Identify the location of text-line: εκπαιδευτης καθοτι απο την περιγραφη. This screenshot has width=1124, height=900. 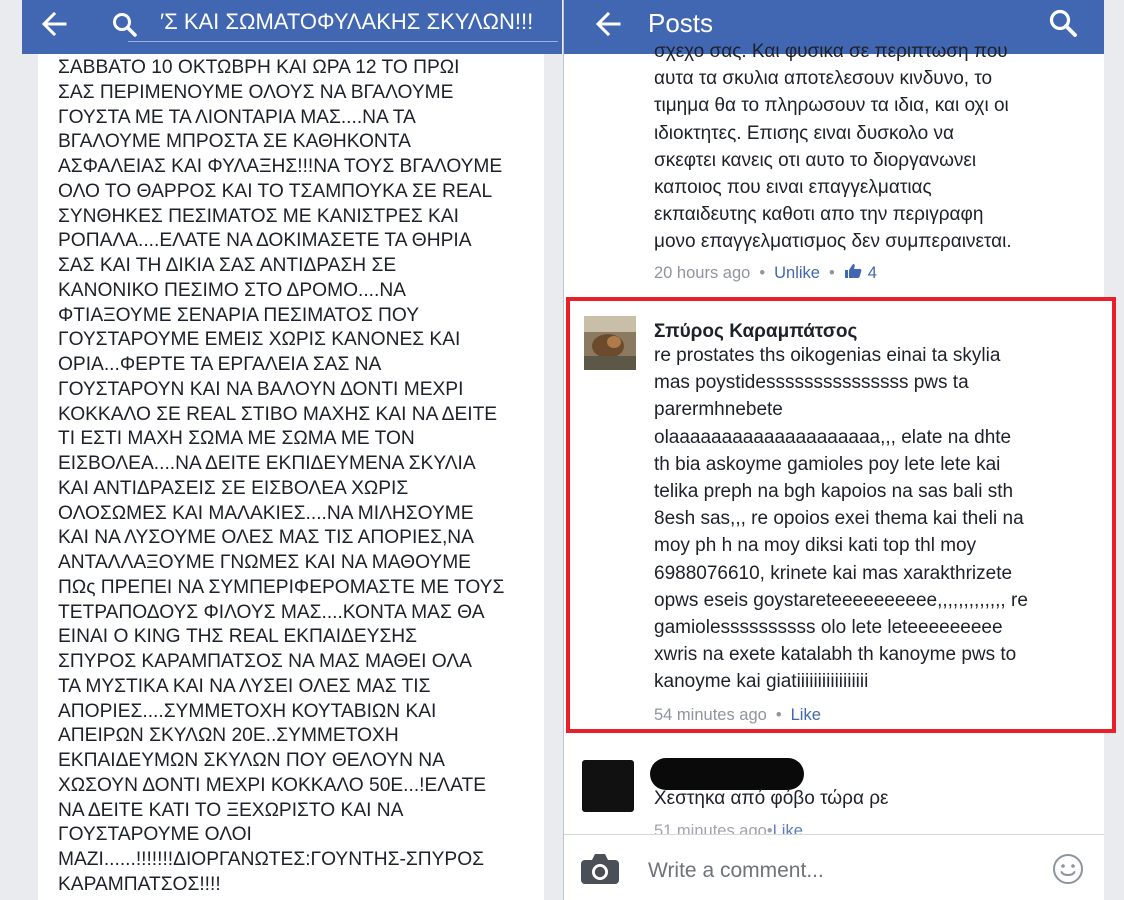
(819, 215).